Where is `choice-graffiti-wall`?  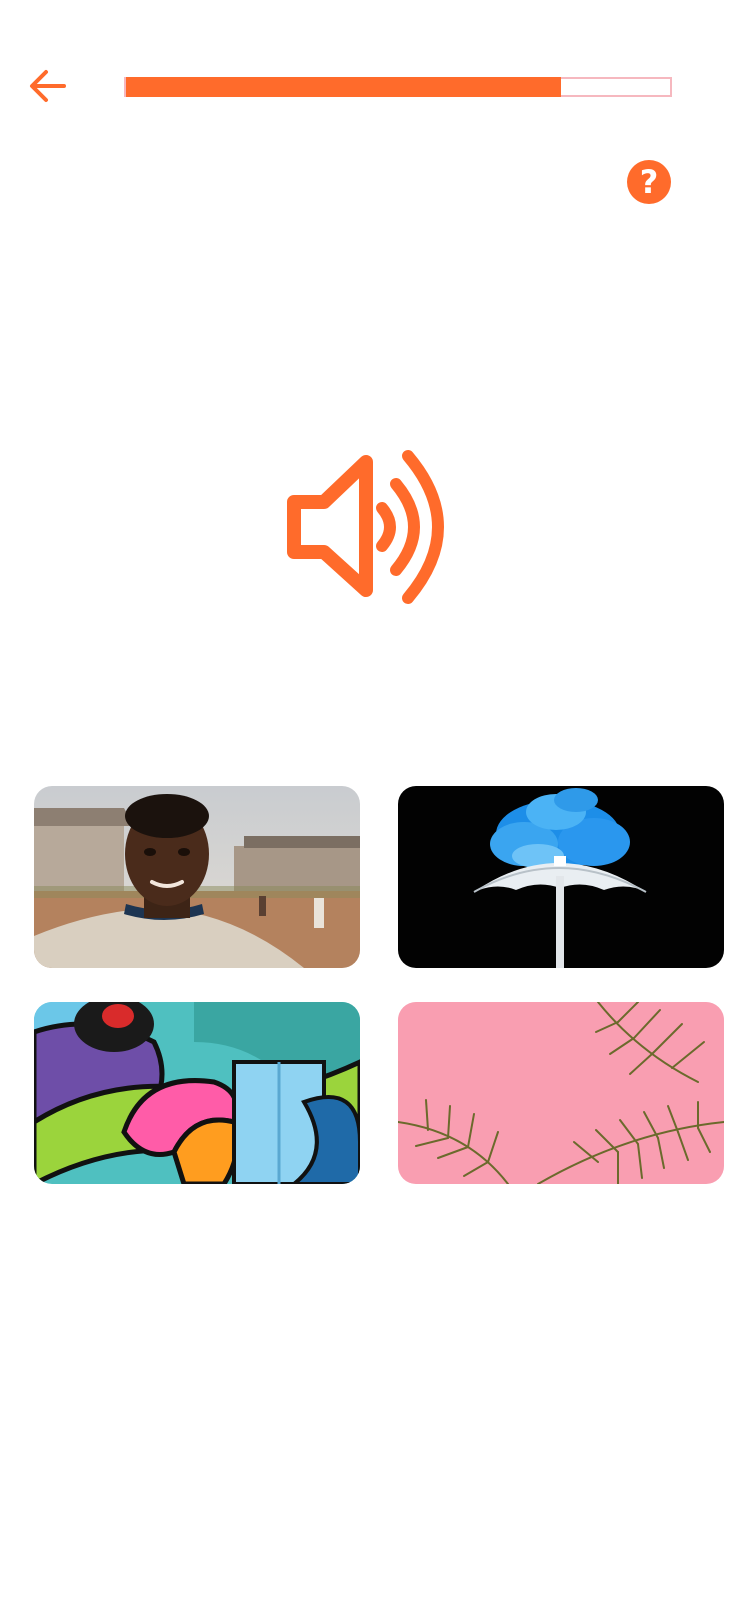
choice-graffiti-wall is located at coordinates (197, 1093).